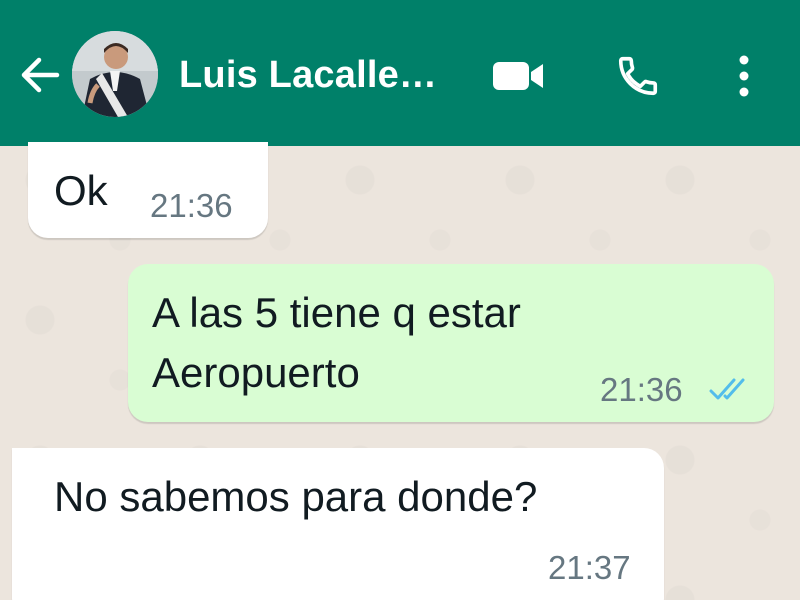  I want to click on double-check-icon, so click(727, 389).